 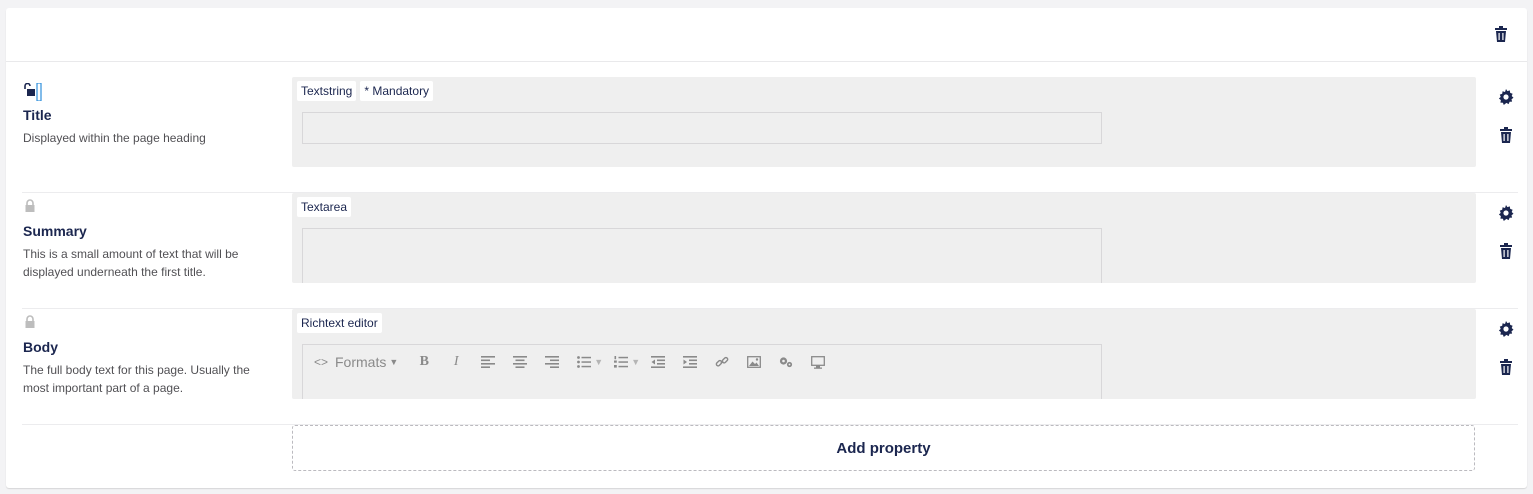 I want to click on formats-dropdown: Formats ▼, so click(x=369, y=362).